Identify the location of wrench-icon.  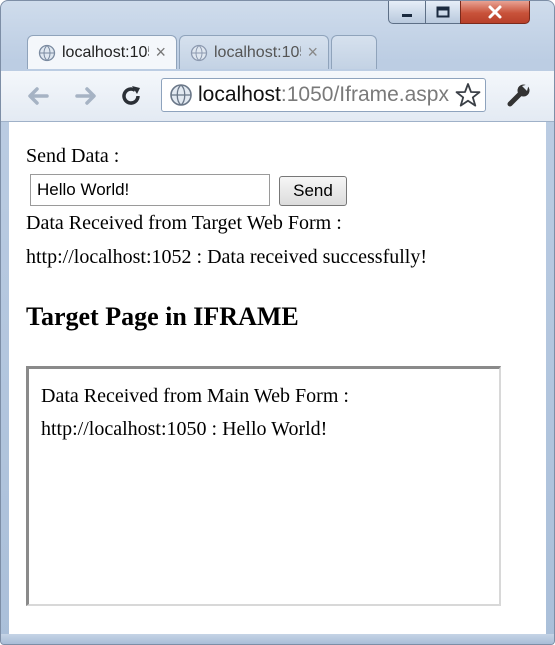
(518, 95).